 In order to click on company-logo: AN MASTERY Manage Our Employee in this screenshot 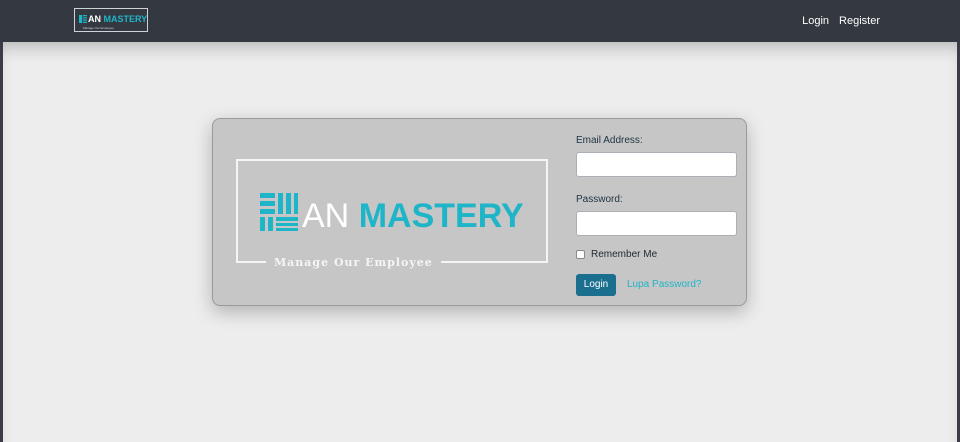, I will do `click(392, 214)`.